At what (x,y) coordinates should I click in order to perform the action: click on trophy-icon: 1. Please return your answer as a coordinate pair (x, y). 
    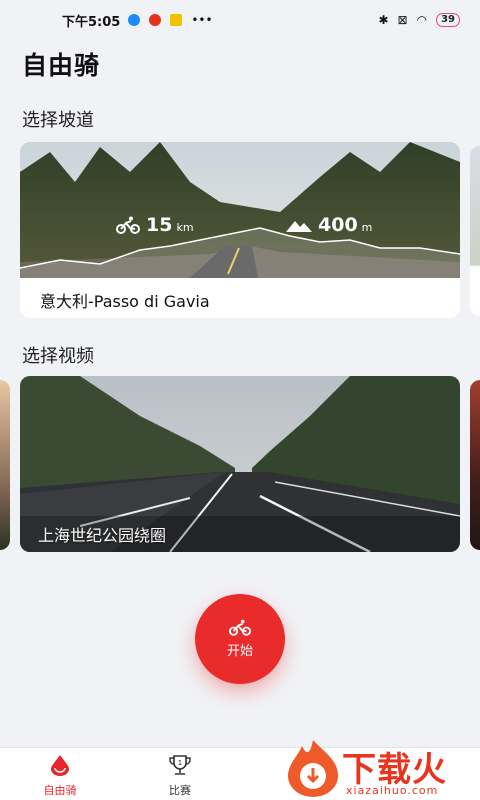
    Looking at the image, I should click on (180, 765).